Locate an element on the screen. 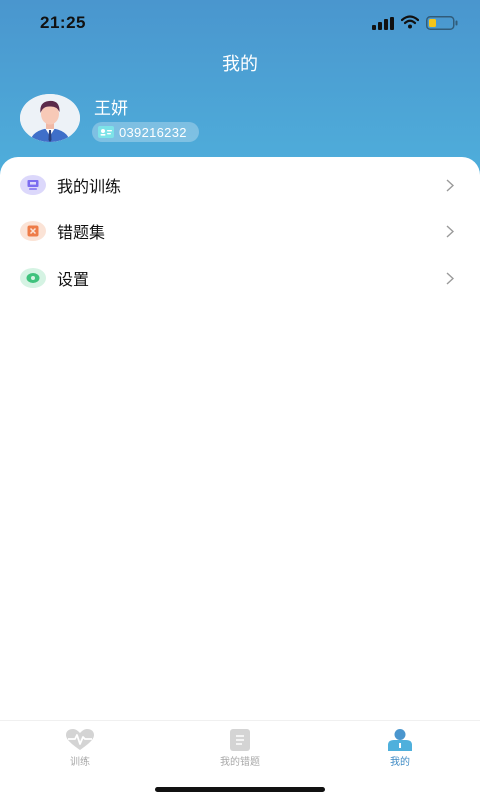 This screenshot has width=480, height=800. battery-icon is located at coordinates (442, 23).